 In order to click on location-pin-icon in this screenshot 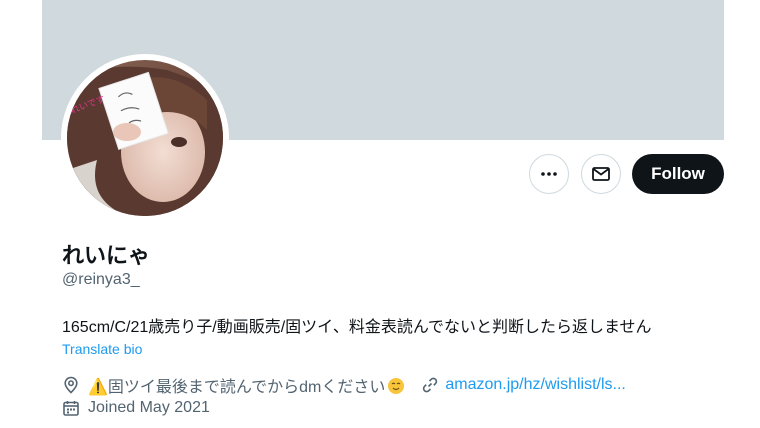, I will do `click(71, 385)`.